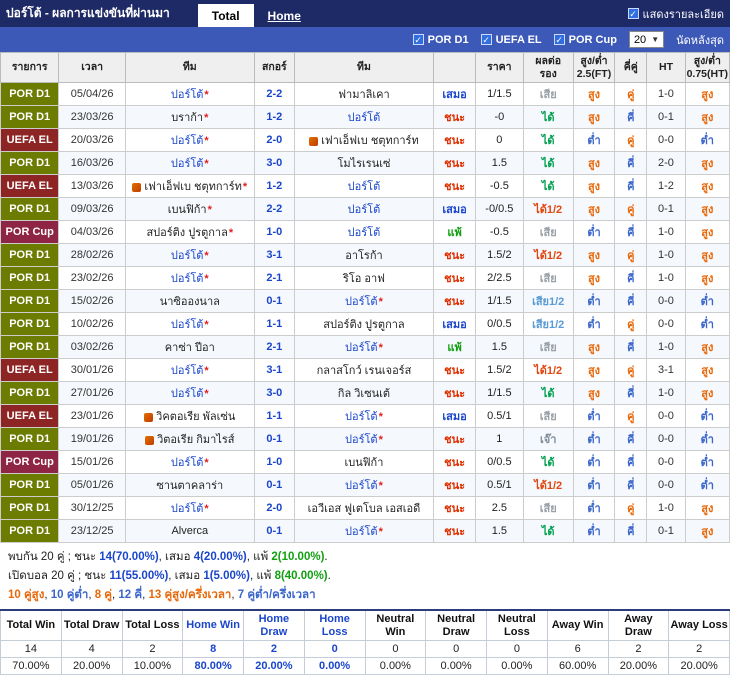 Image resolution: width=730 pixels, height=675 pixels. Describe the element at coordinates (631, 94) in the screenshot. I see `odd-even: คู่` at that location.